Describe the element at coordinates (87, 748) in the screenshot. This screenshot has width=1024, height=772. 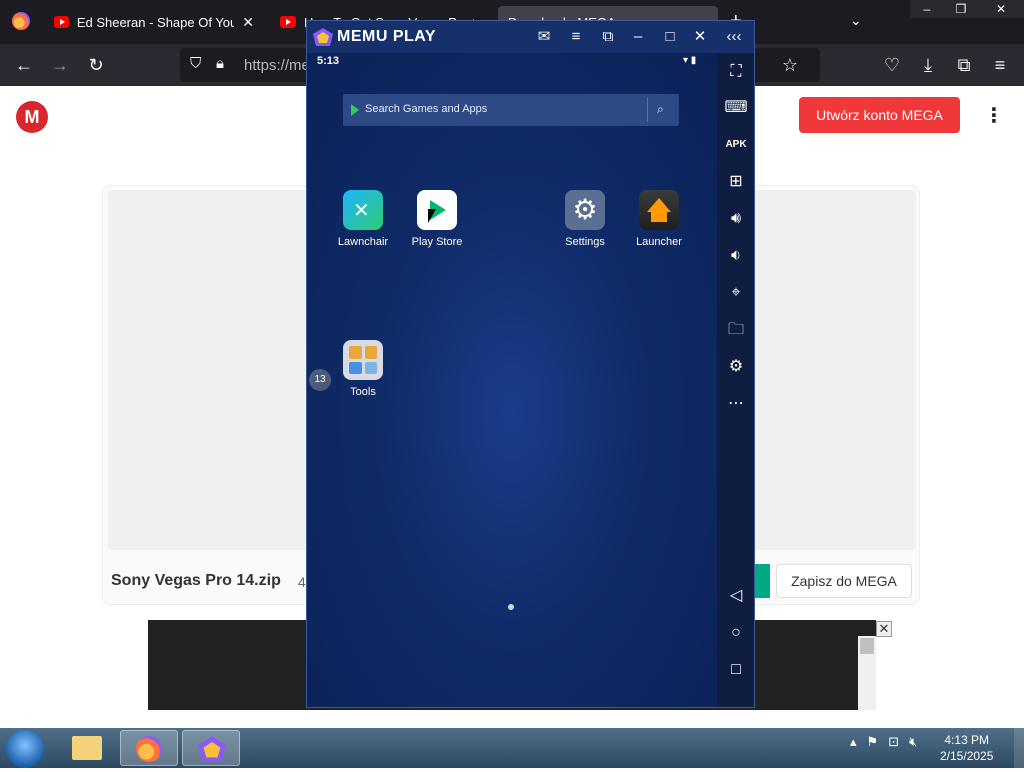
I see `explorer-taskbar-icon` at that location.